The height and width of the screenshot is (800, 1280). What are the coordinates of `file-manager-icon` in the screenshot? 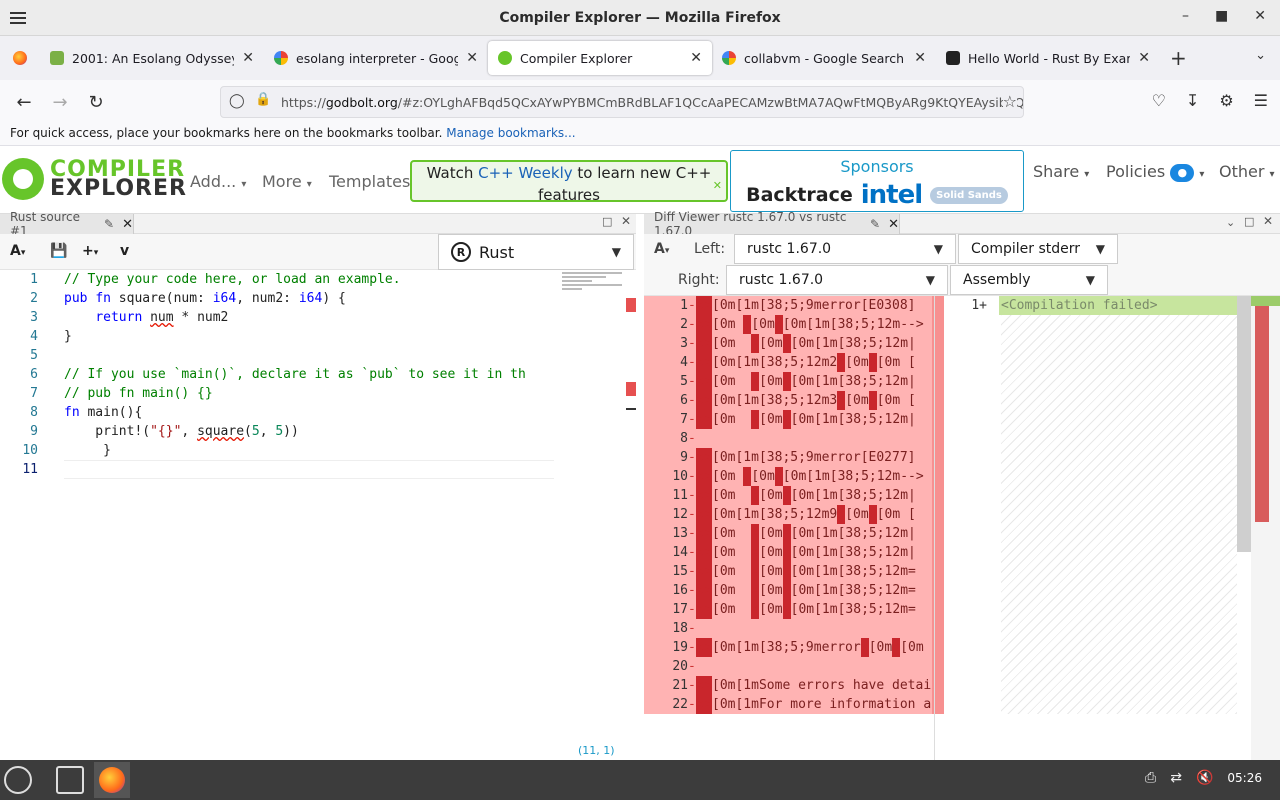 It's located at (70, 780).